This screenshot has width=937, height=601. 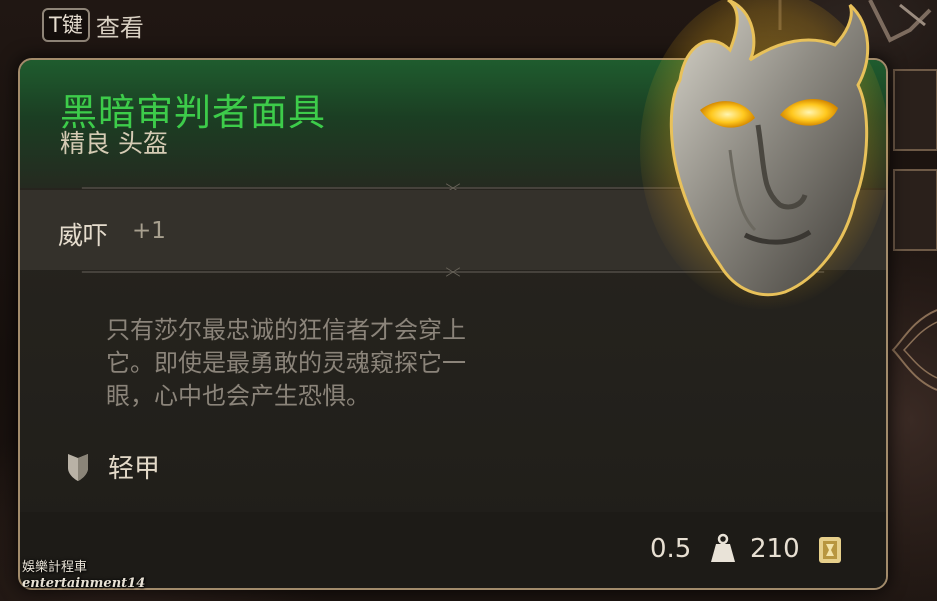 I want to click on description-line: 眼，心中也会产生恐惧。, so click(x=238, y=396).